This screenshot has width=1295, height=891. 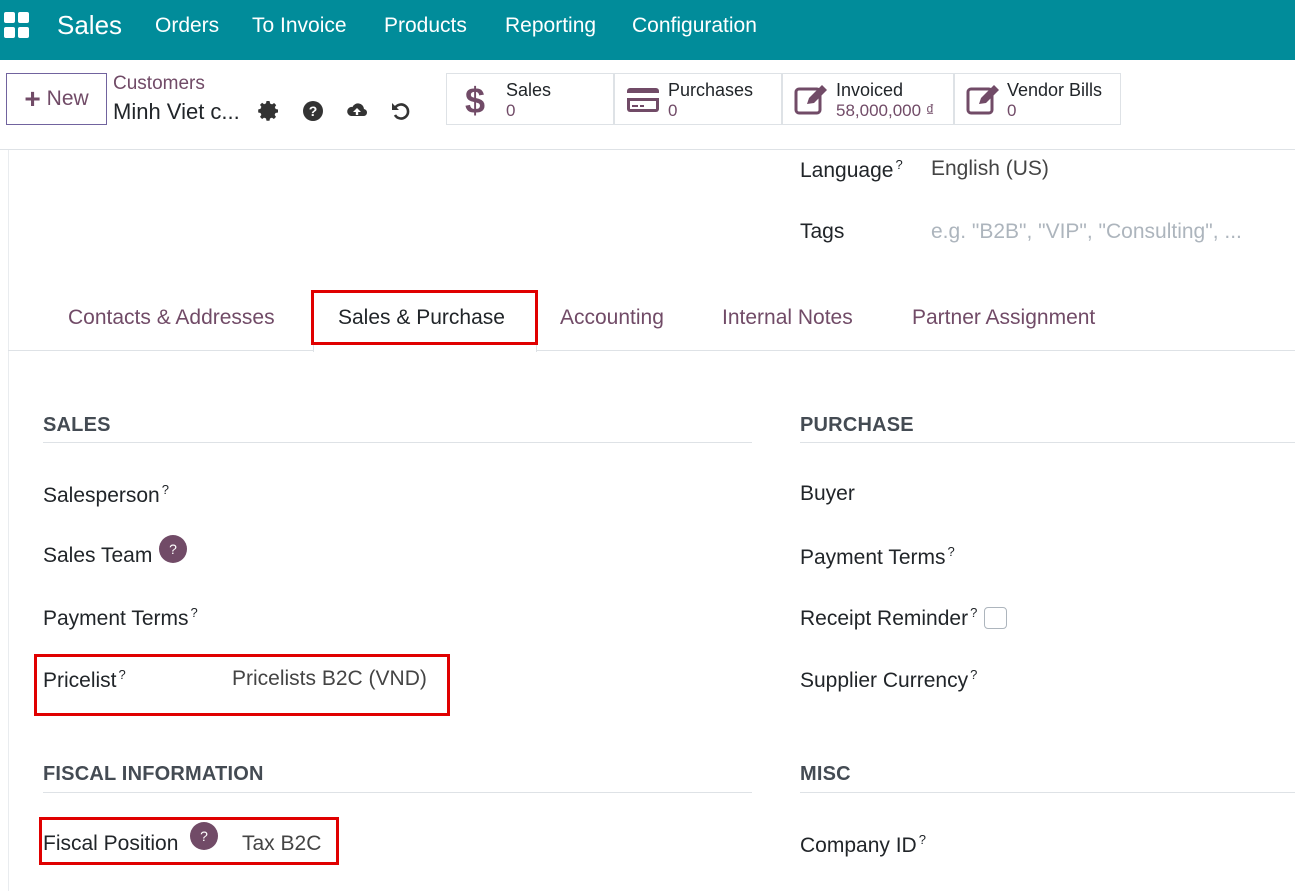 I want to click on stat-invoiced-button: Invoiced 58,000,000 ₫, so click(x=868, y=99).